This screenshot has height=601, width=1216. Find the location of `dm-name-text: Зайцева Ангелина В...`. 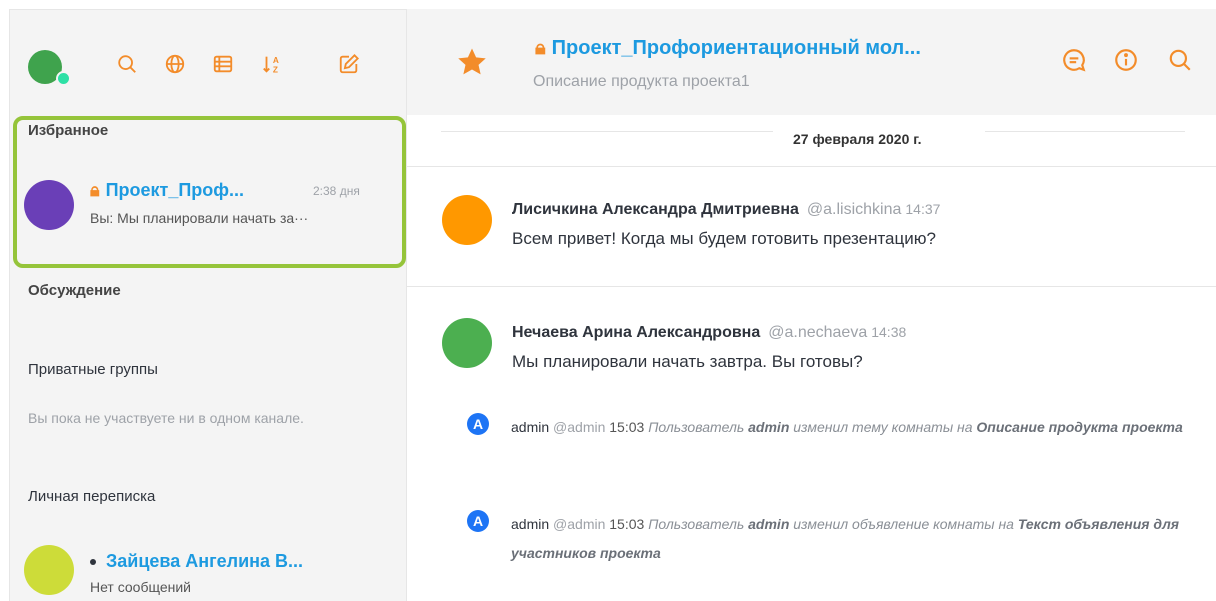

dm-name-text: Зайцева Ангелина В... is located at coordinates (205, 561).